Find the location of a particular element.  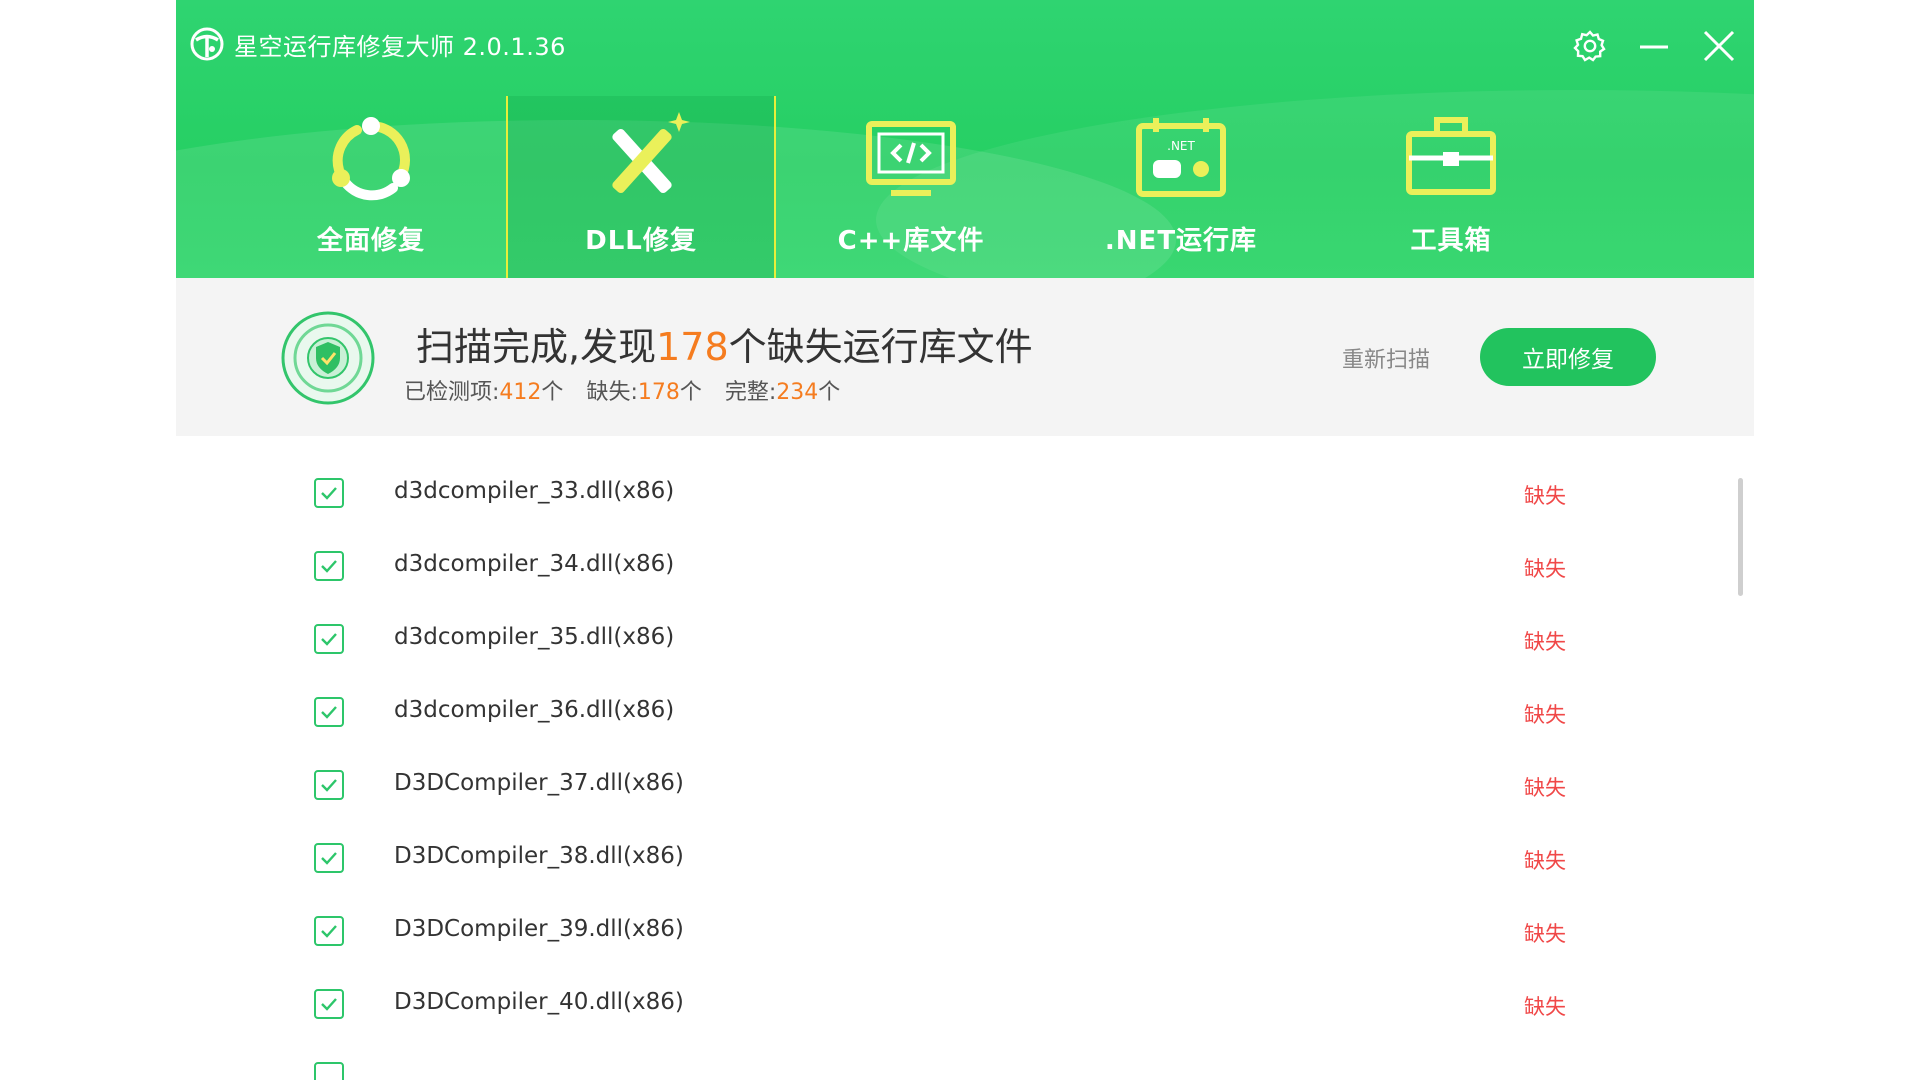

file-name: D3DCompiler_38.dll(x86) is located at coordinates (539, 856).